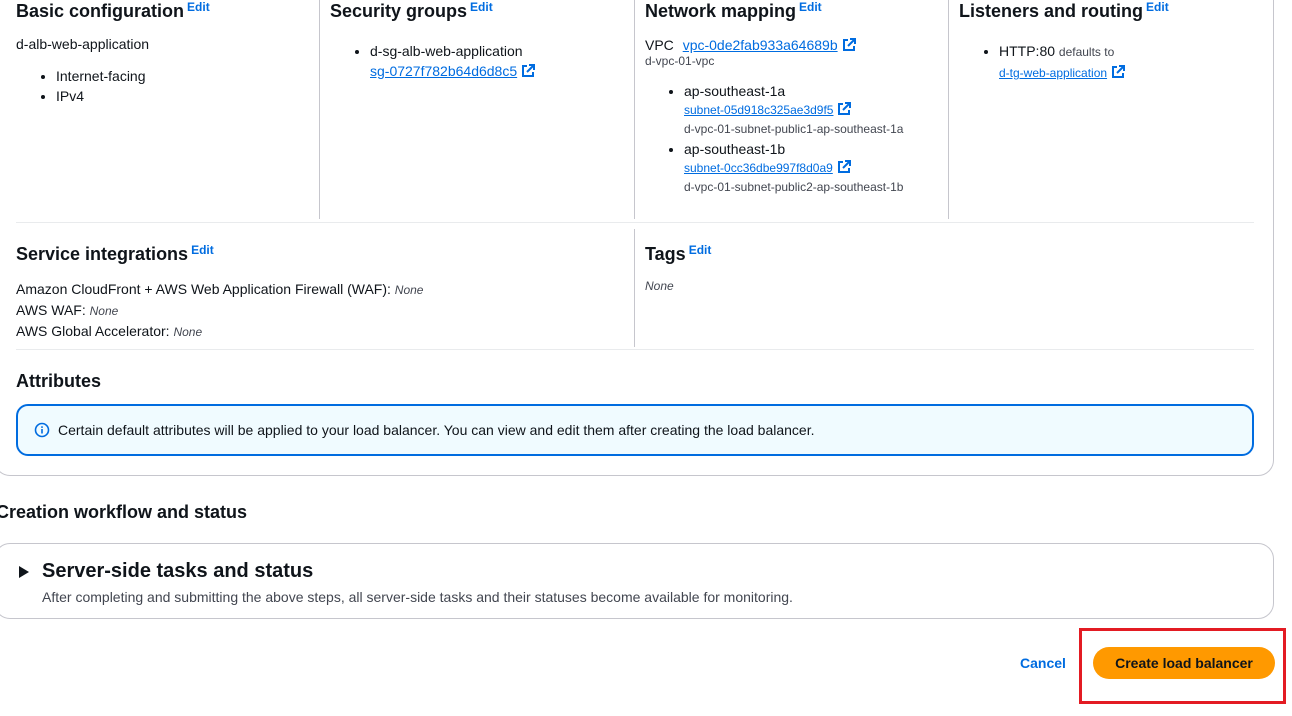 Image resolution: width=1292 pixels, height=716 pixels. What do you see at coordinates (721, 11) in the screenshot?
I see `network-mapping-title: Network mapping` at bounding box center [721, 11].